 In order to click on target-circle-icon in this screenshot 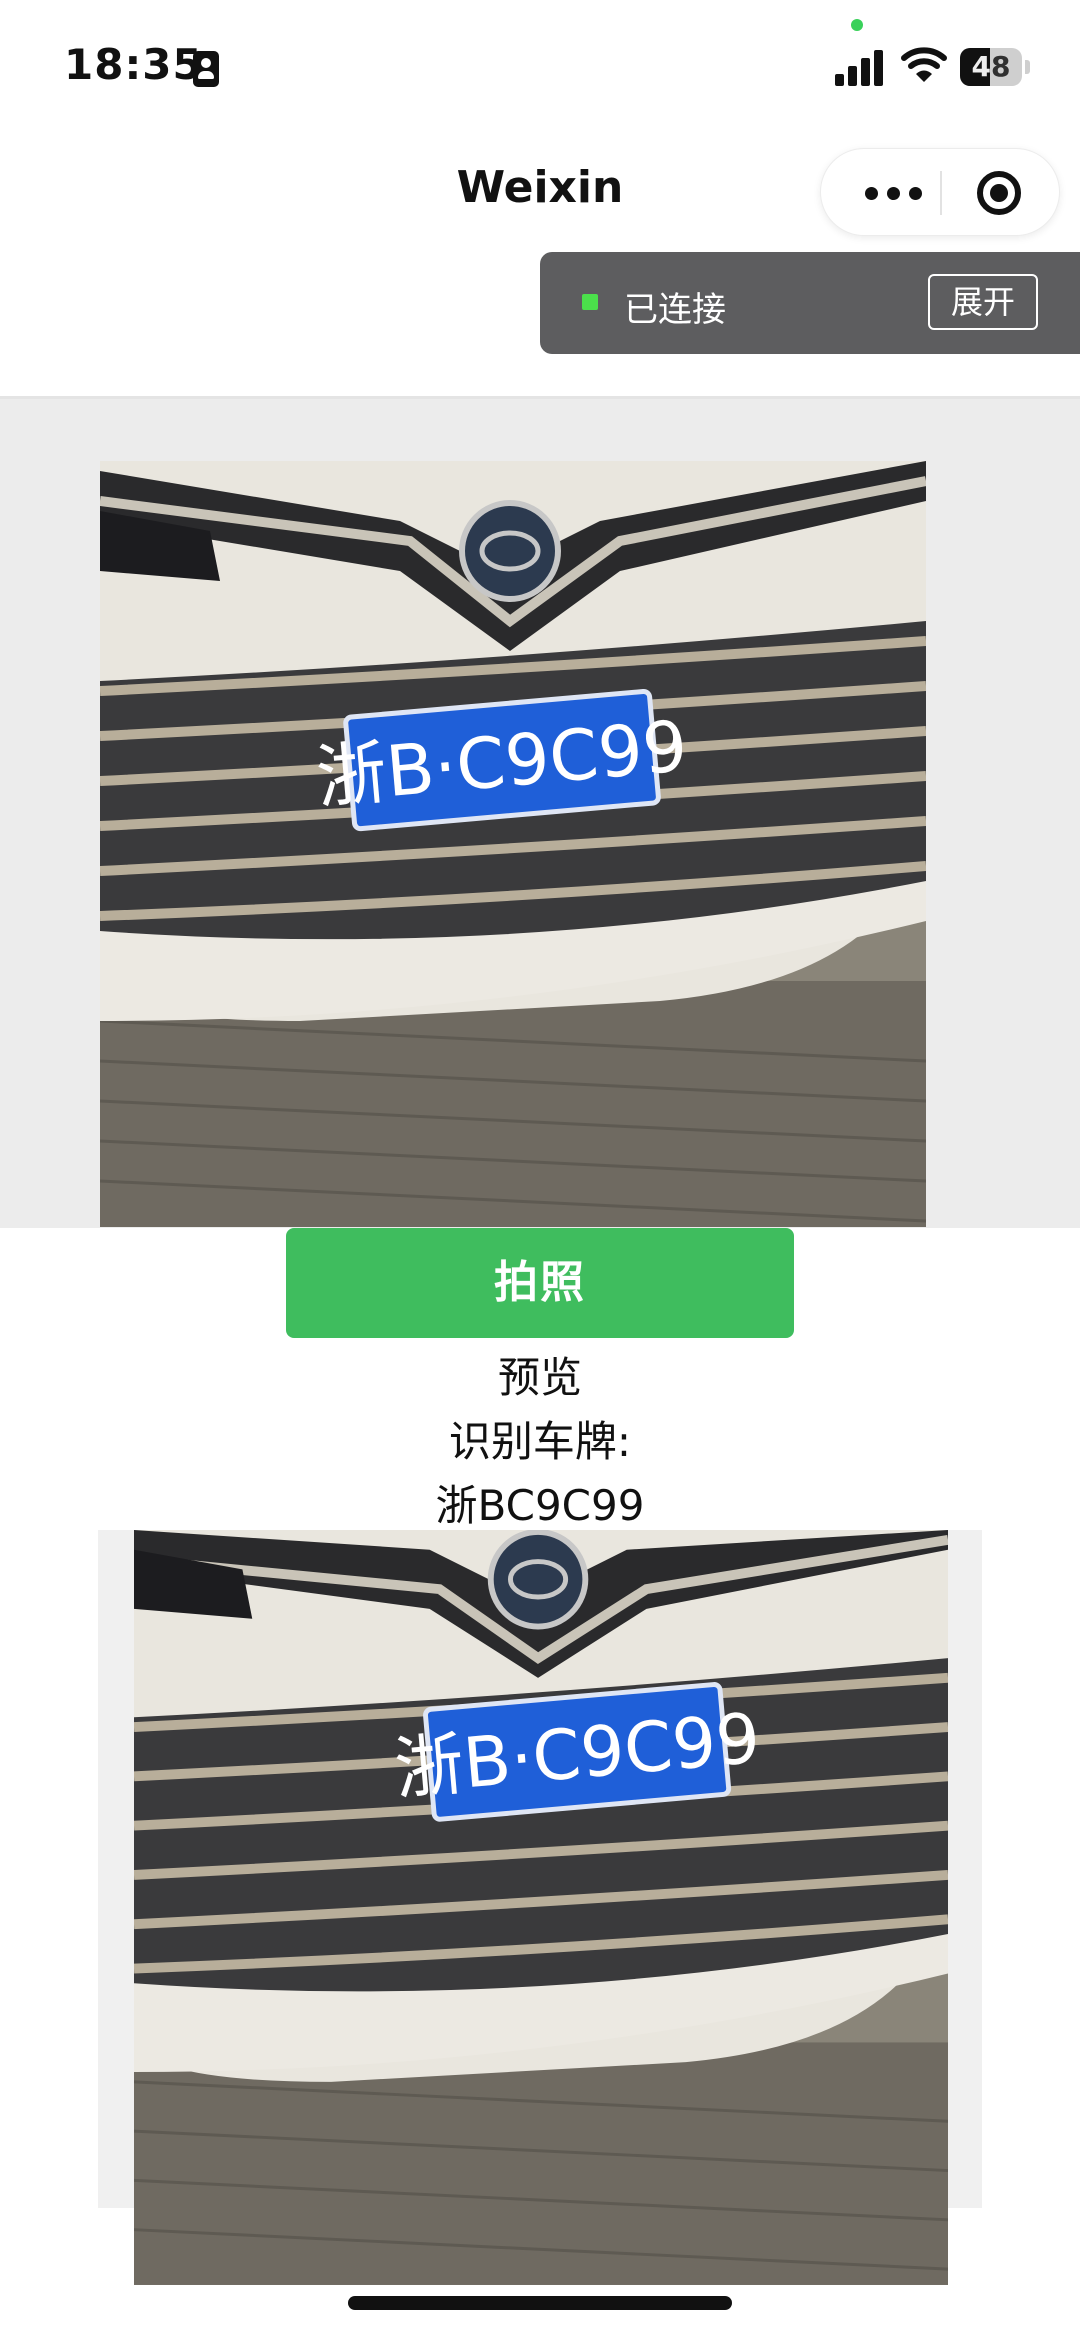, I will do `click(999, 193)`.